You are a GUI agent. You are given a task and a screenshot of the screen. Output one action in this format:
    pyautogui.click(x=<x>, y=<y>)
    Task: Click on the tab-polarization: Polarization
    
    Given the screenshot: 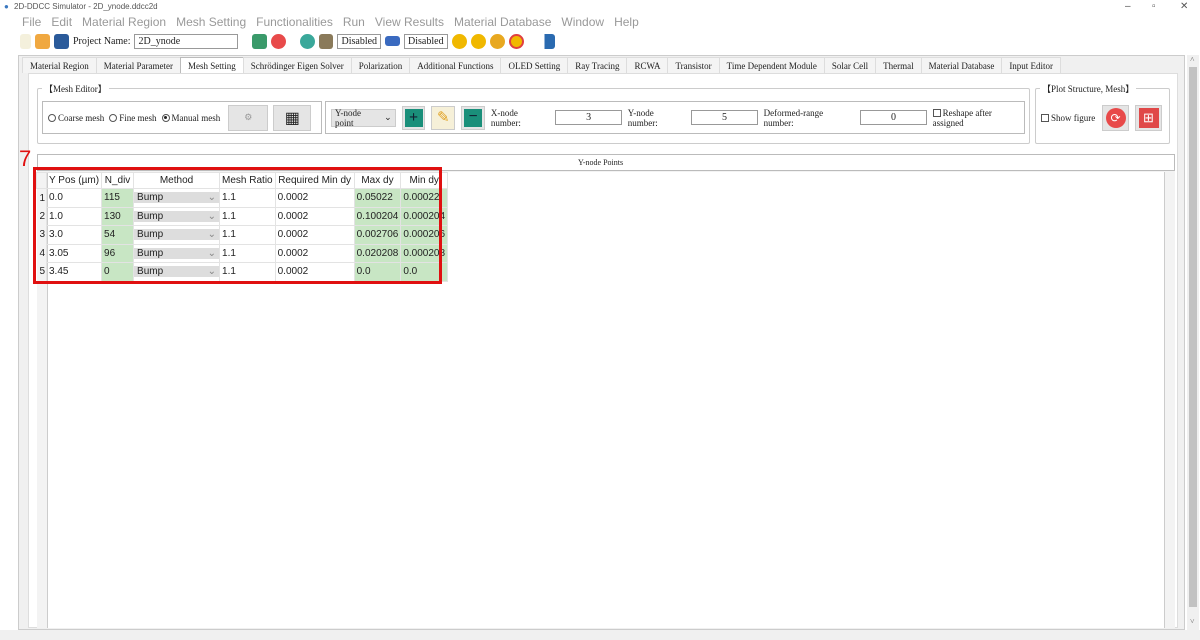 What is the action you would take?
    pyautogui.click(x=380, y=65)
    